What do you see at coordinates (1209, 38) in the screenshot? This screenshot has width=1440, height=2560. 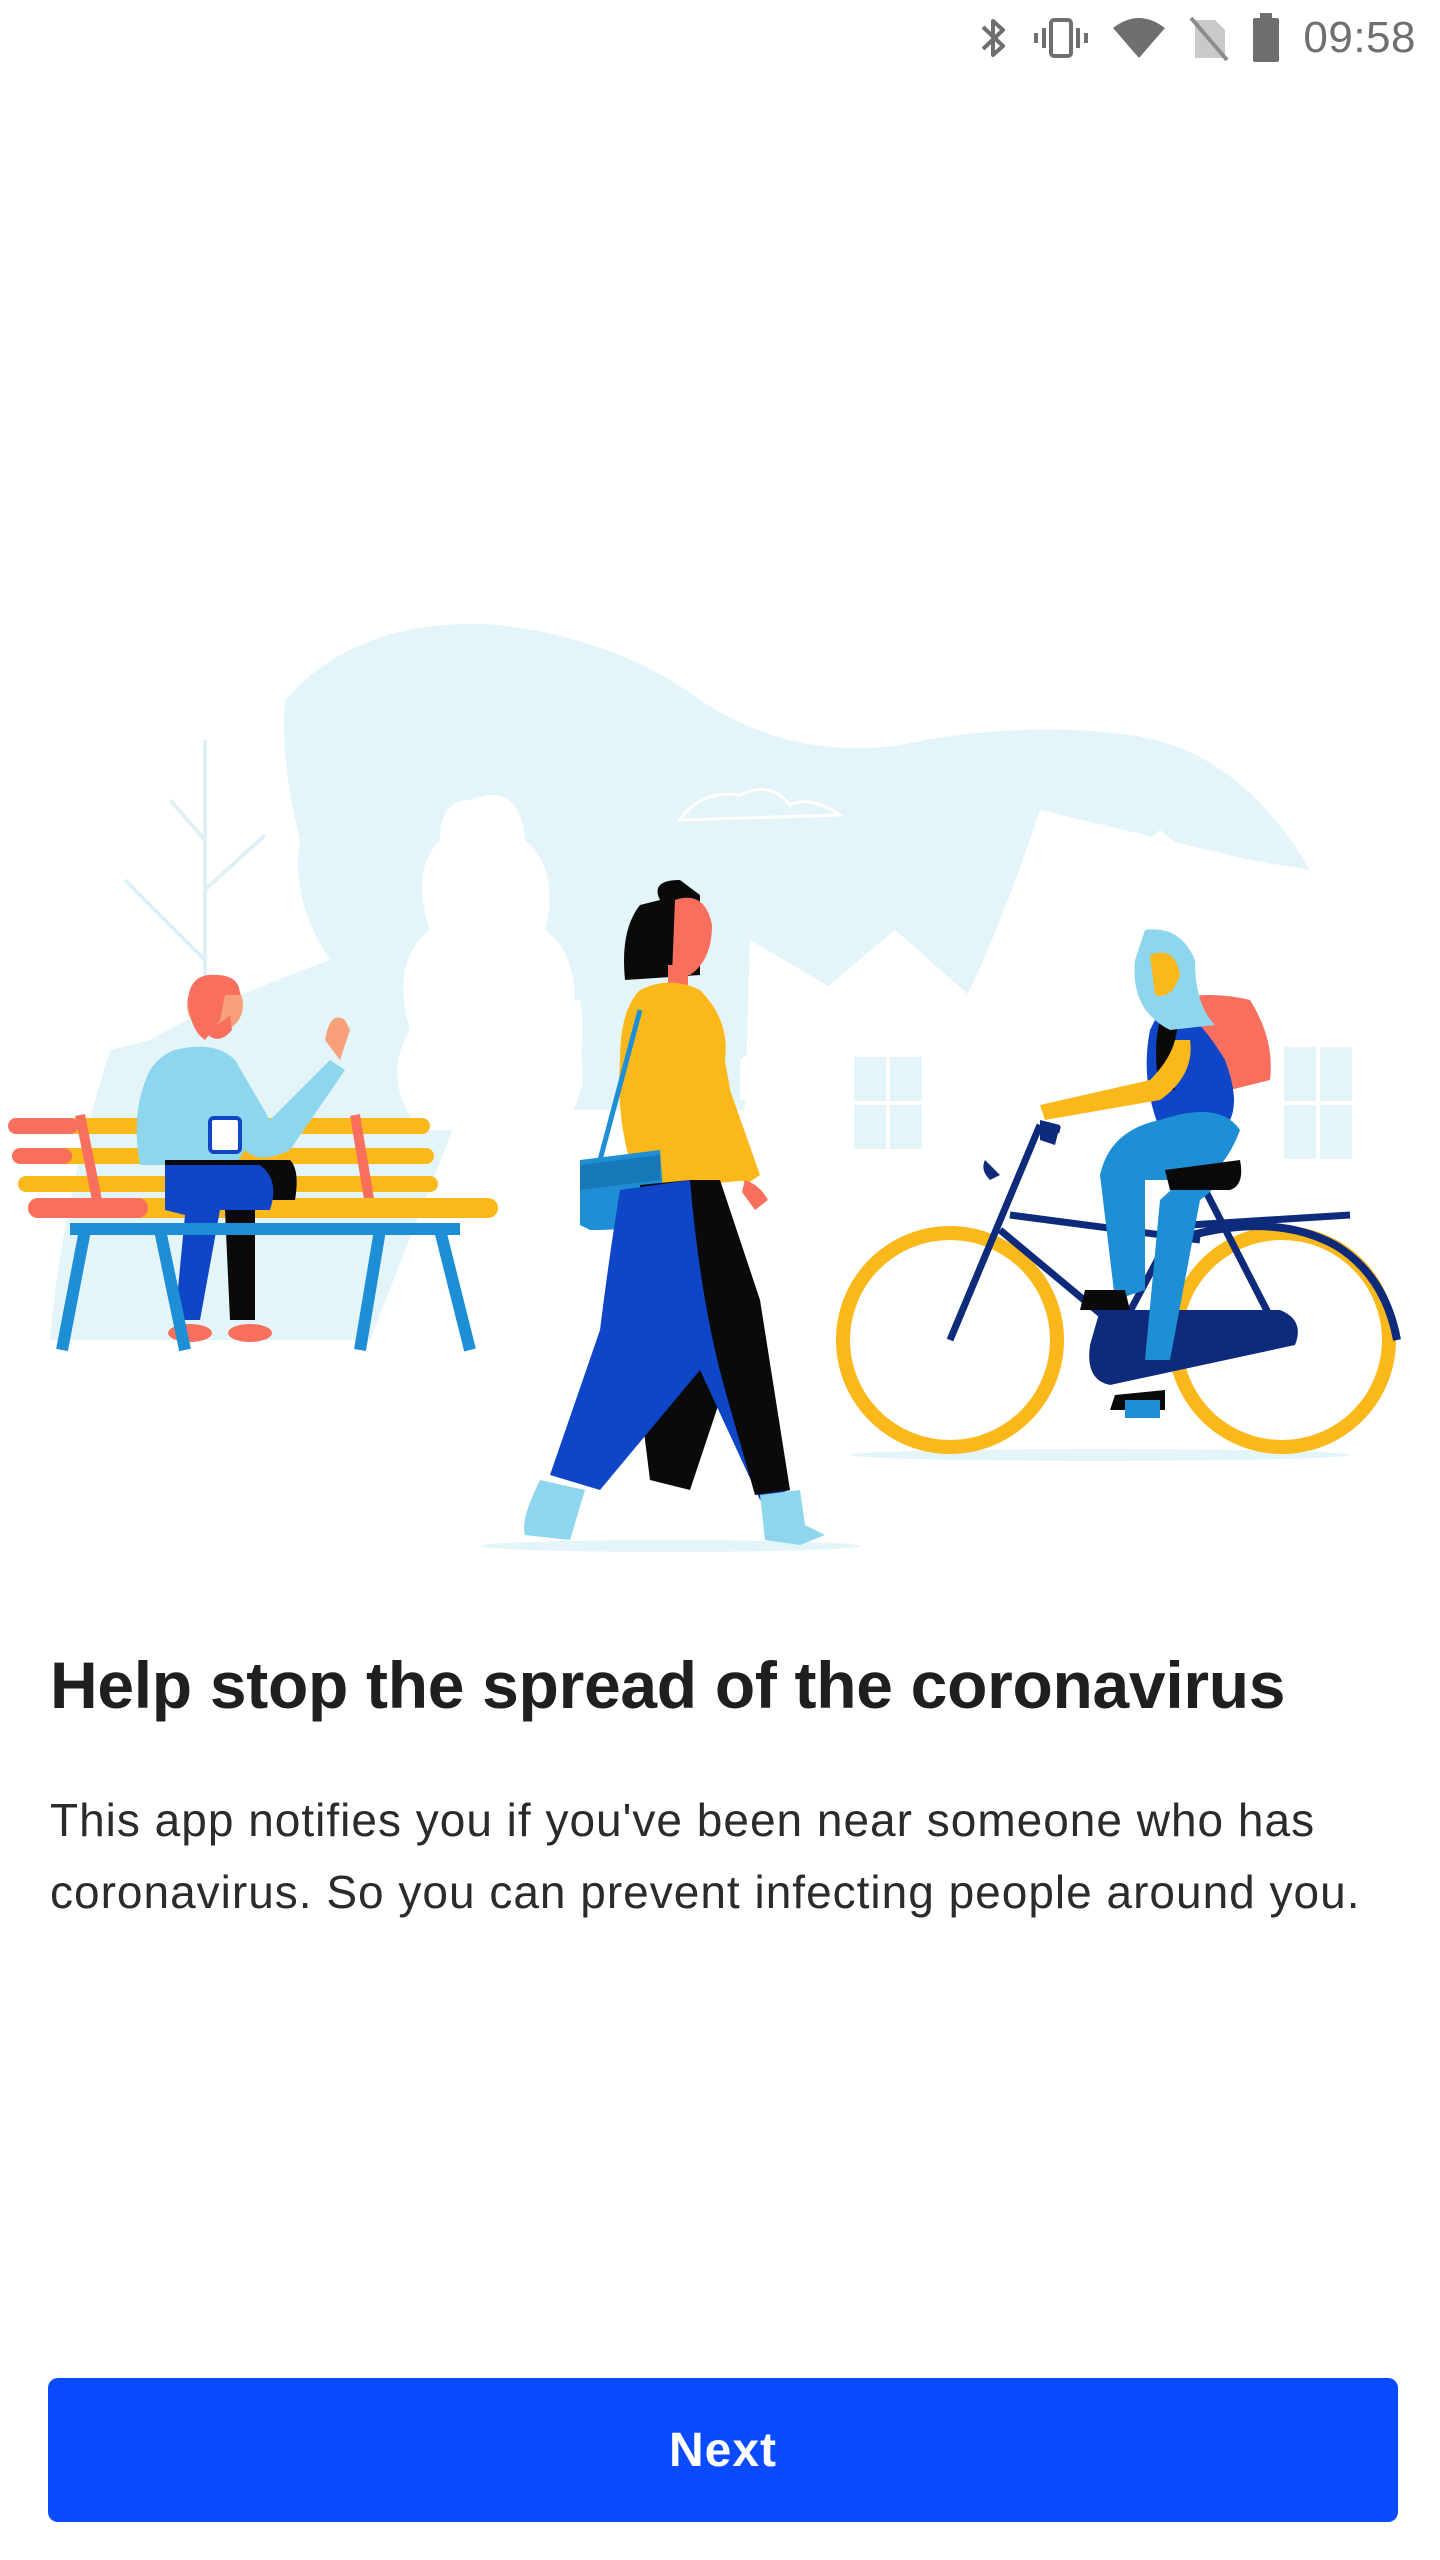 I see `no-sim-icon` at bounding box center [1209, 38].